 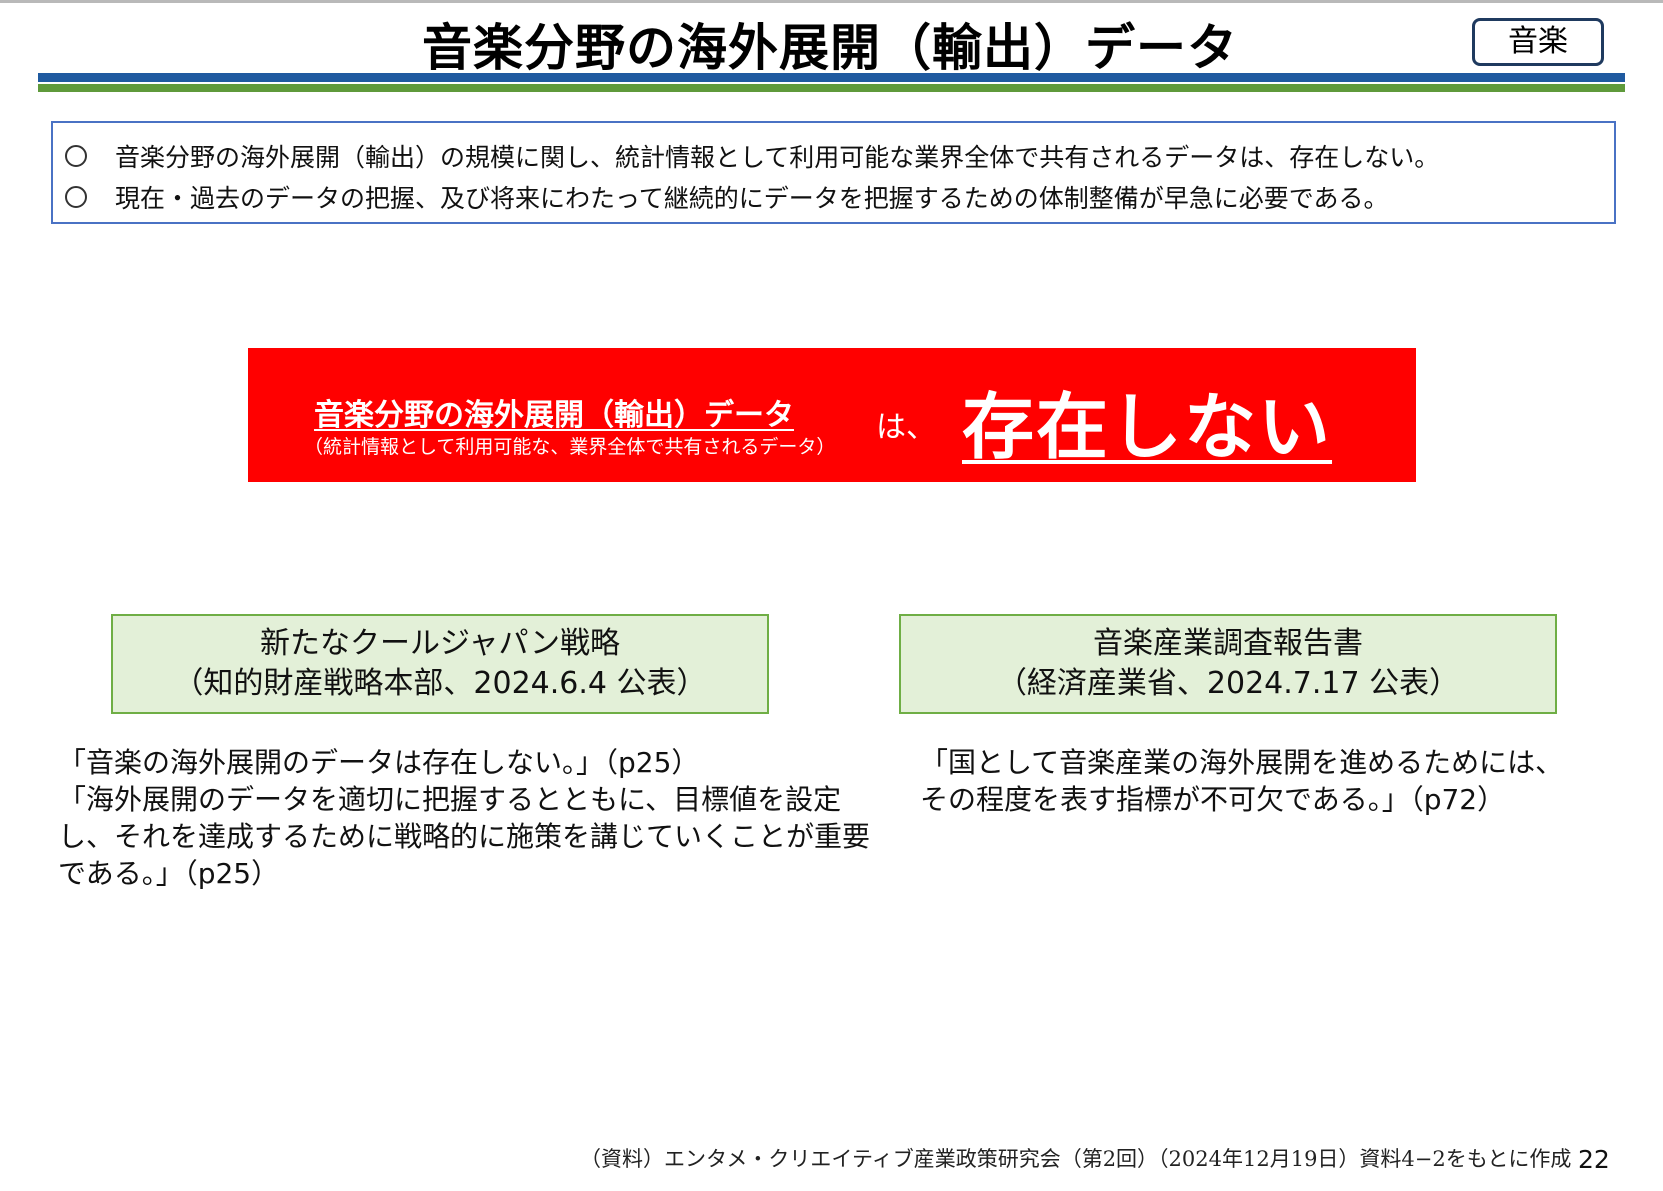 What do you see at coordinates (464, 836) in the screenshot?
I see `quote-line: し、それを達成するために戦略的に施策を講じていくことが重要` at bounding box center [464, 836].